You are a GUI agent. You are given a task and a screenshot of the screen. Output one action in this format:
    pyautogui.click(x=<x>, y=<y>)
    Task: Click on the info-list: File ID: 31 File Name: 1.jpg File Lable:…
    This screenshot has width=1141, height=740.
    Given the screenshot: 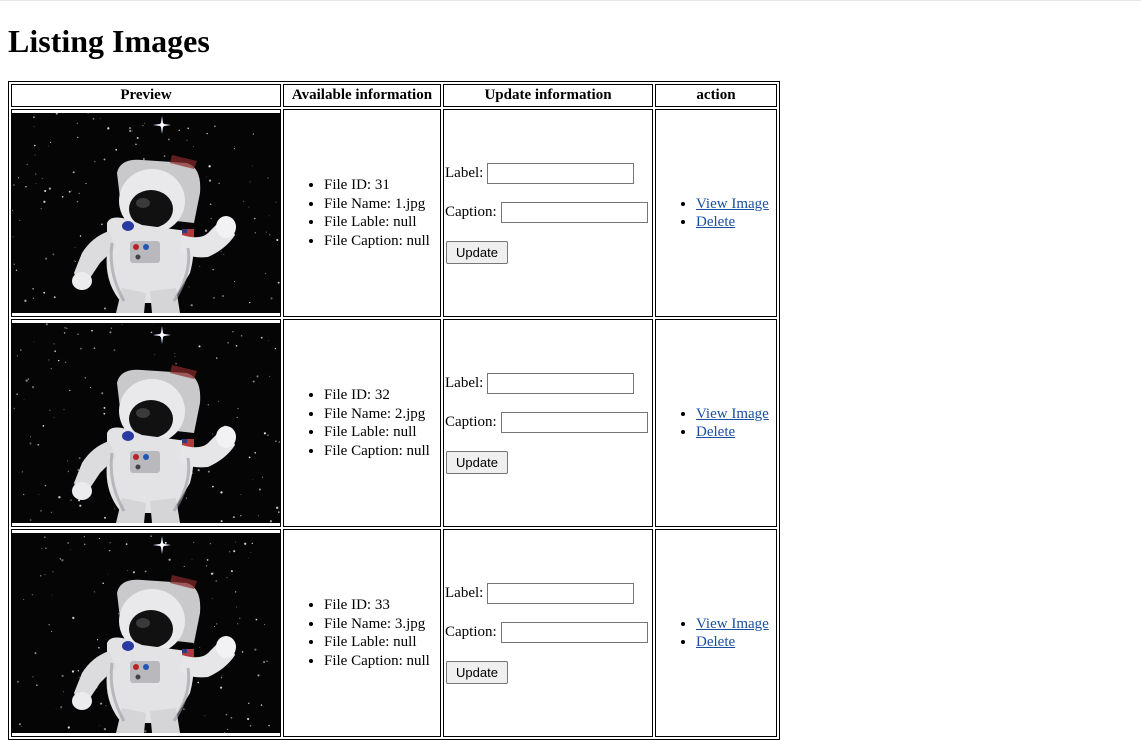 What is the action you would take?
    pyautogui.click(x=362, y=213)
    